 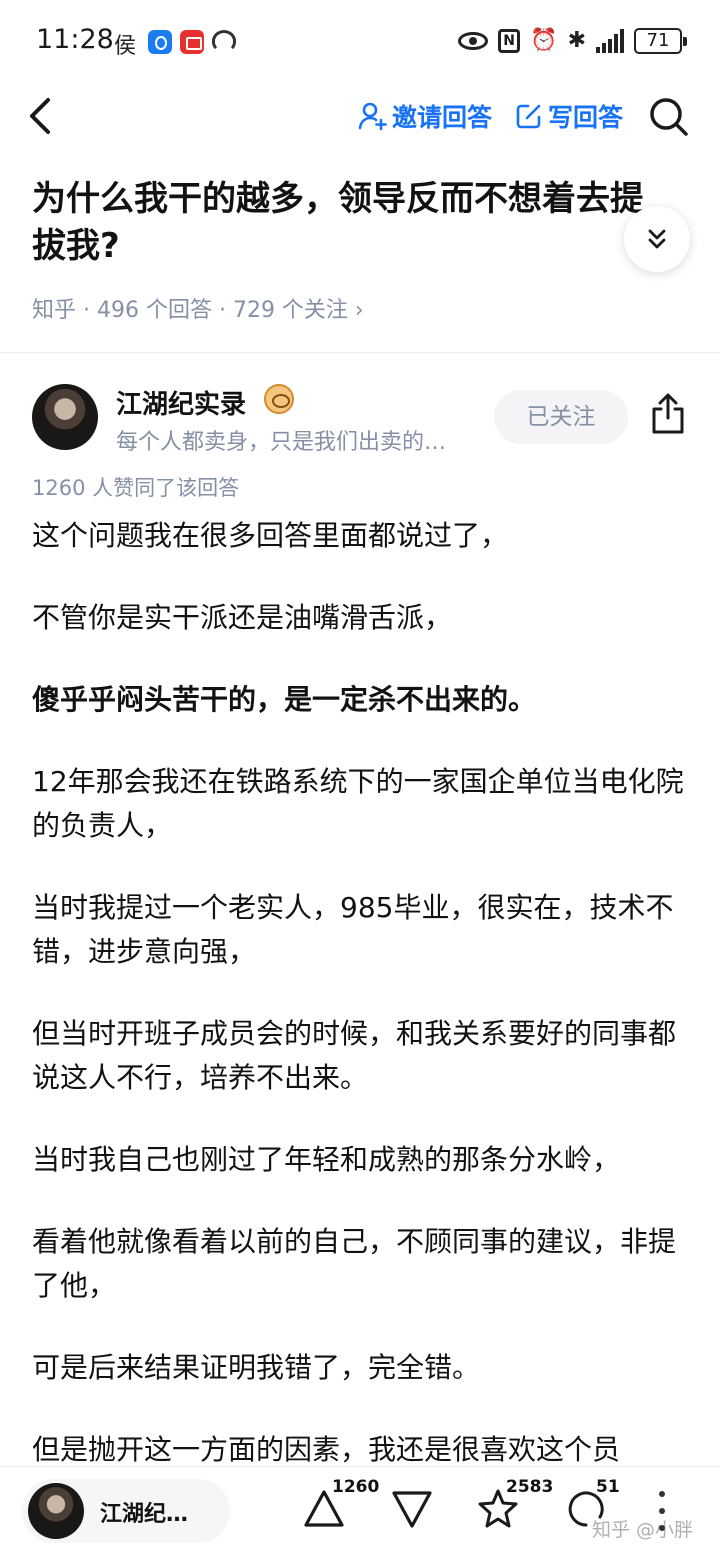 I want to click on chevron-left-icon, so click(x=40, y=116).